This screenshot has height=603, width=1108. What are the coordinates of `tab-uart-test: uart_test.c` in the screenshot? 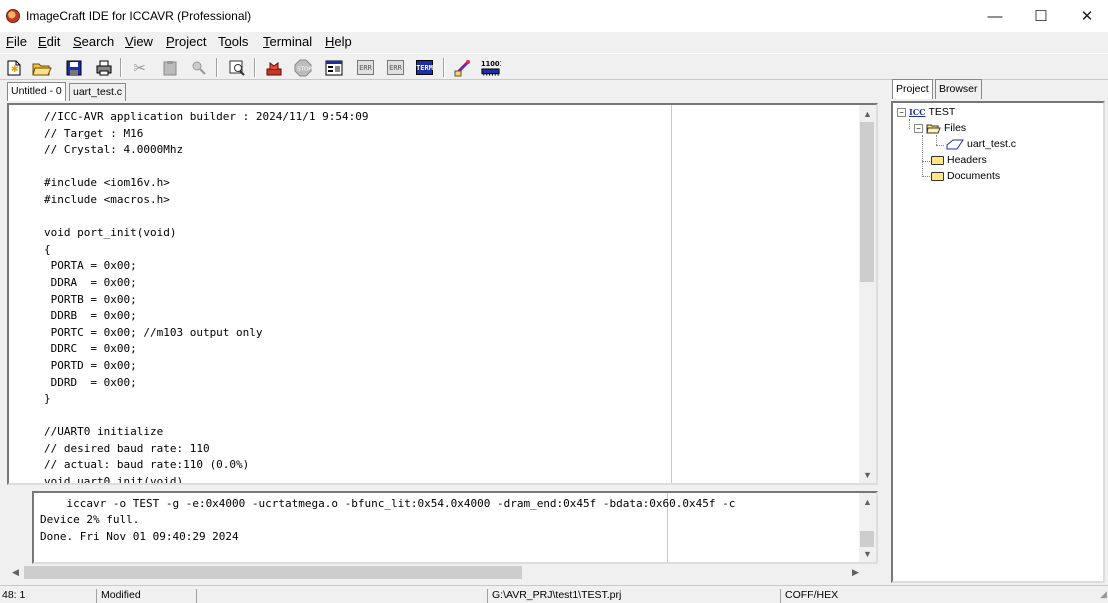 It's located at (98, 92).